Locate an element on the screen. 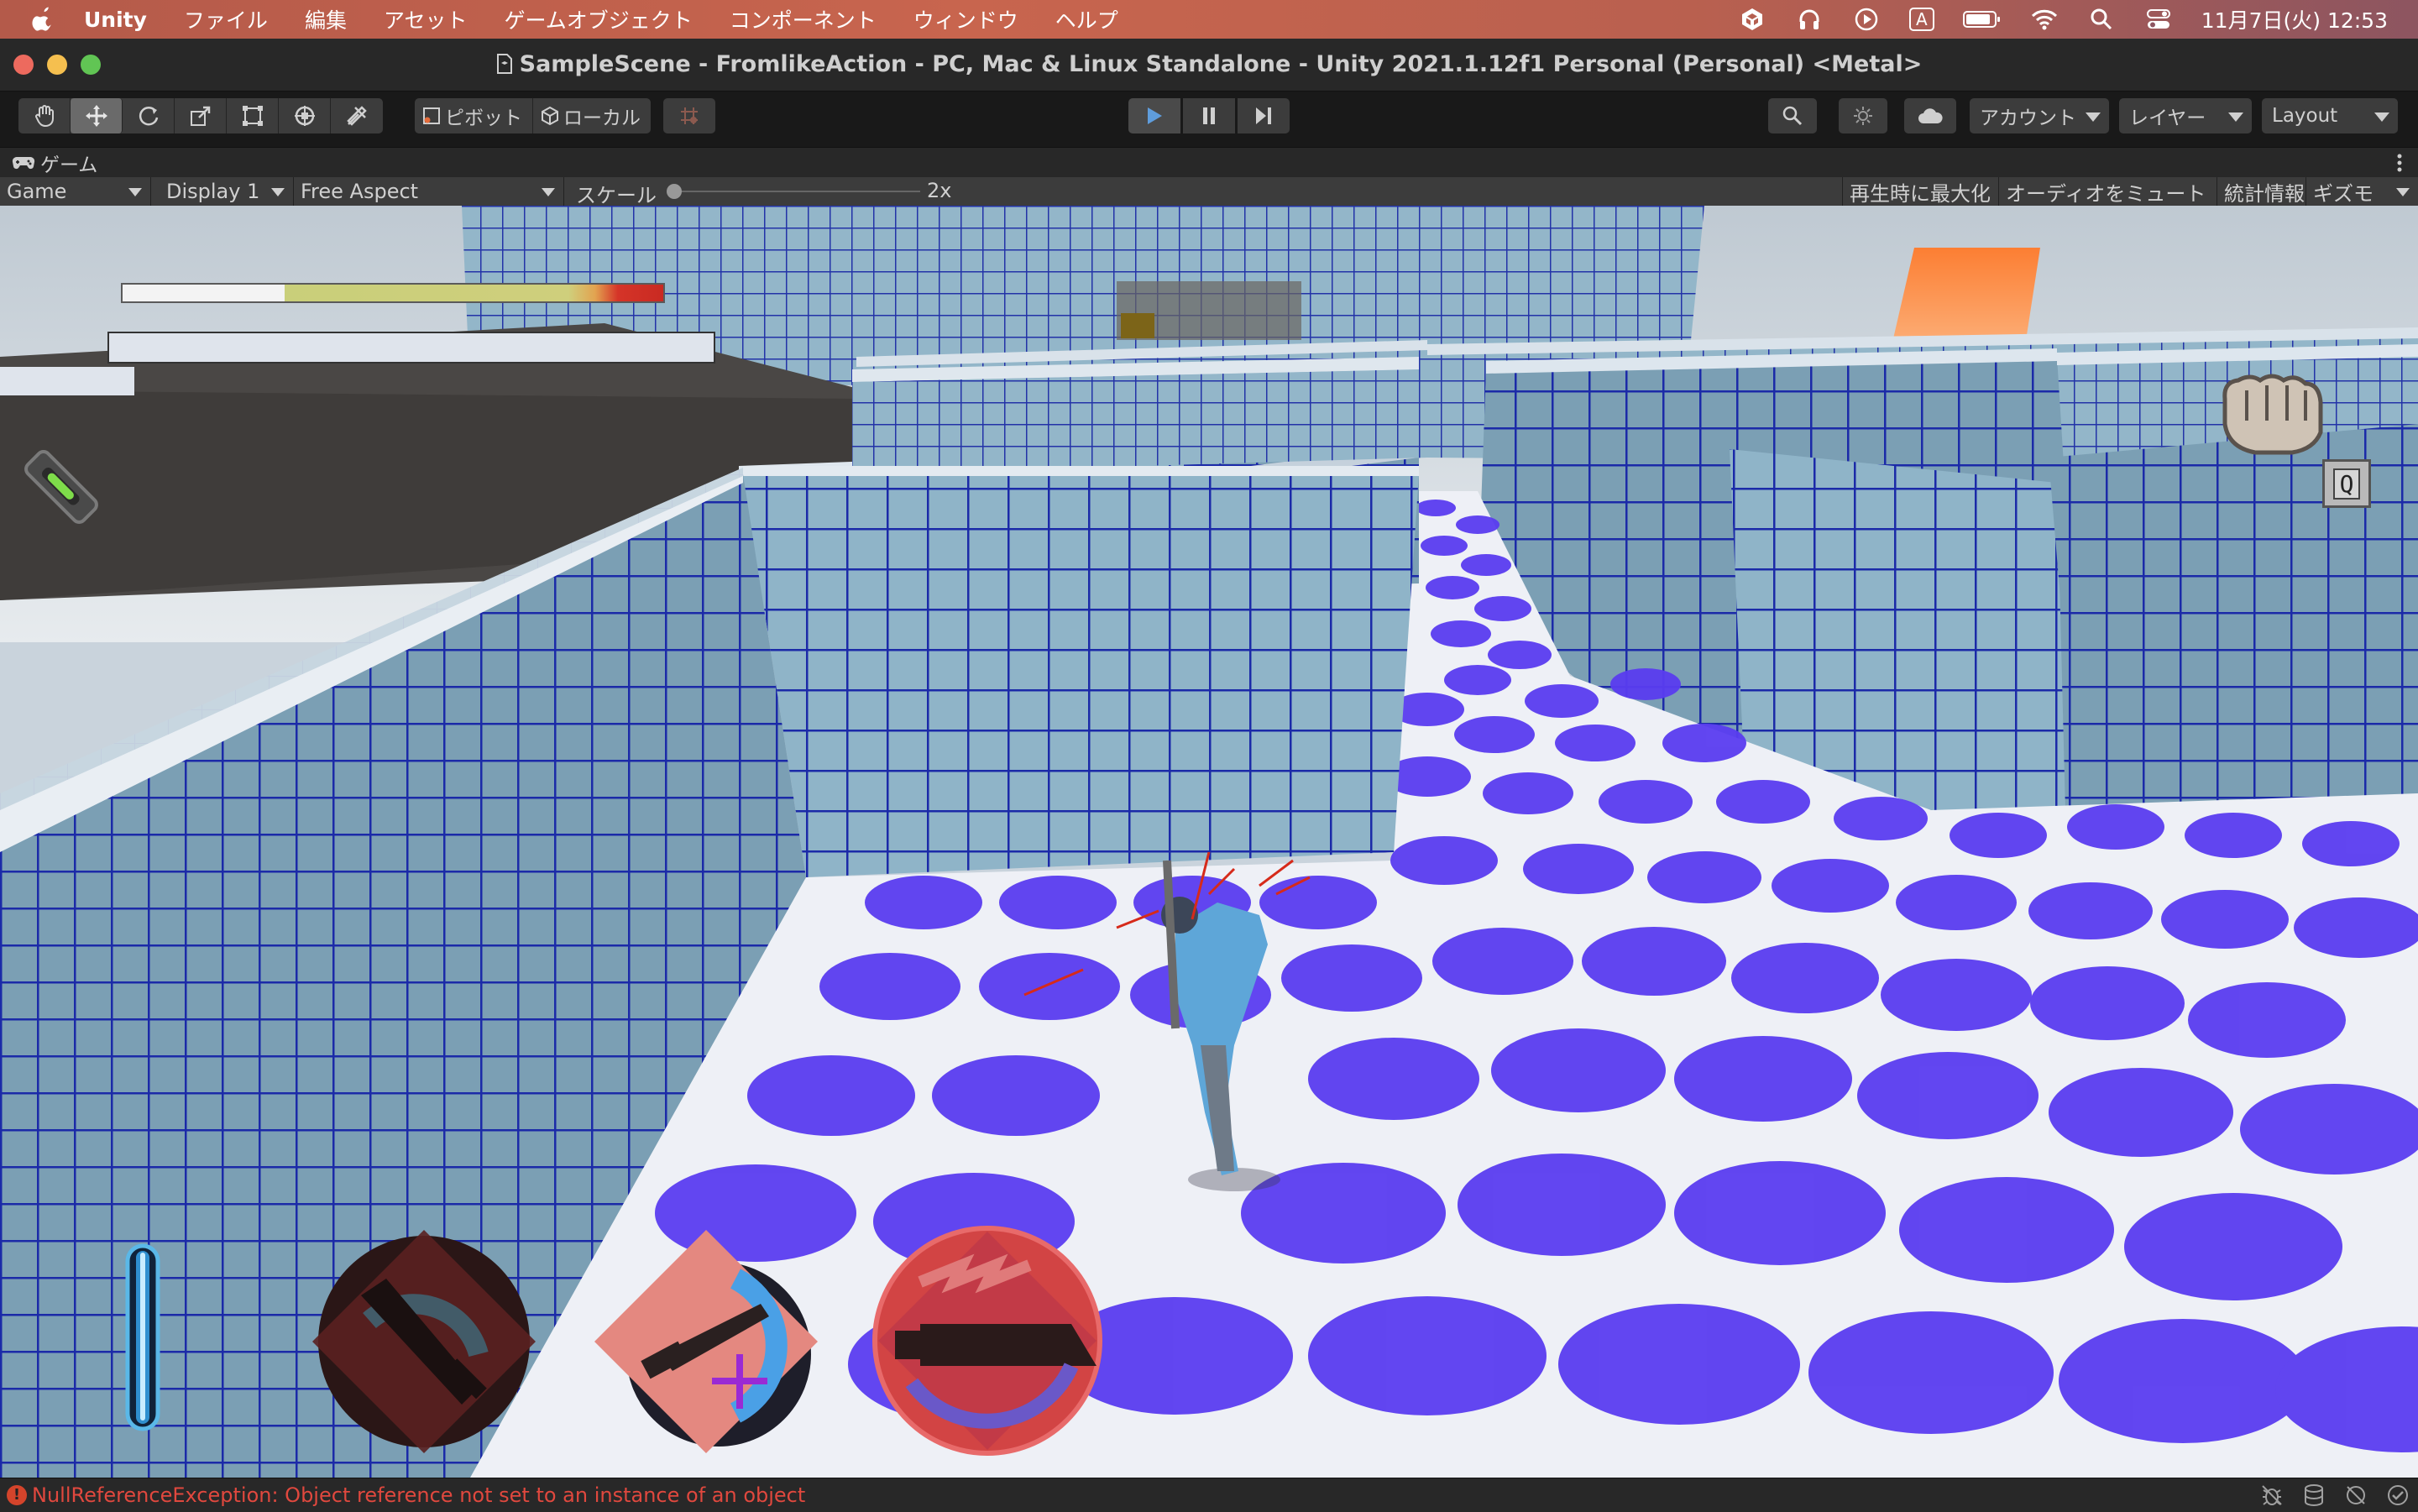 This screenshot has height=1512, width=2418. error-icon: ! is located at coordinates (17, 1495).